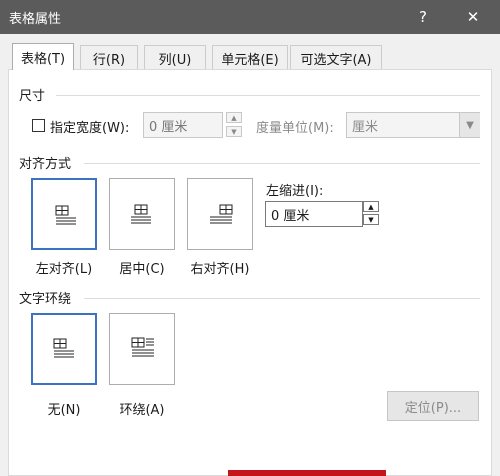  What do you see at coordinates (365, 127) in the screenshot?
I see `unit-select-value: 厘米` at bounding box center [365, 127].